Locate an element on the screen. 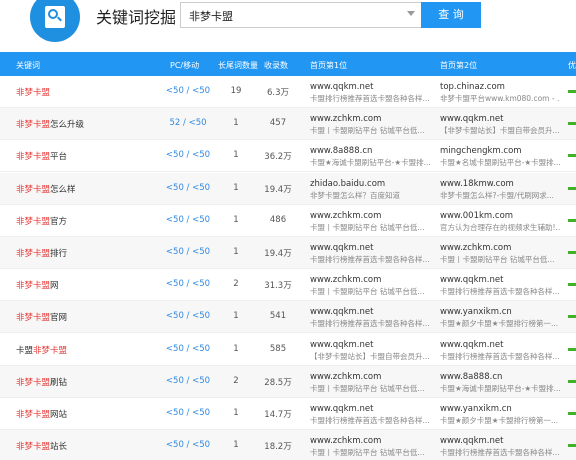 Image resolution: width=576 pixels, height=460 pixels. keyword-link: 非梦卡盟网站 is located at coordinates (41, 414).